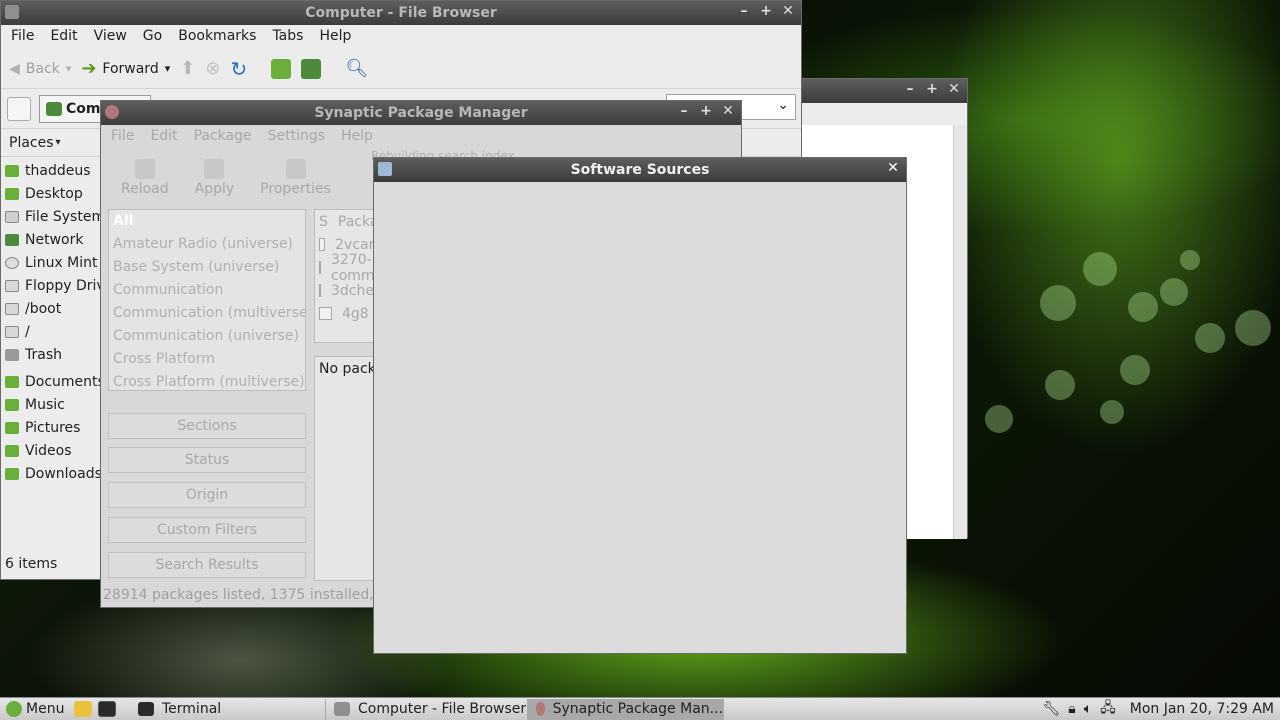 The width and height of the screenshot is (1280, 720). Describe the element at coordinates (51, 427) in the screenshot. I see `bookmark-pictures: Pictures` at that location.